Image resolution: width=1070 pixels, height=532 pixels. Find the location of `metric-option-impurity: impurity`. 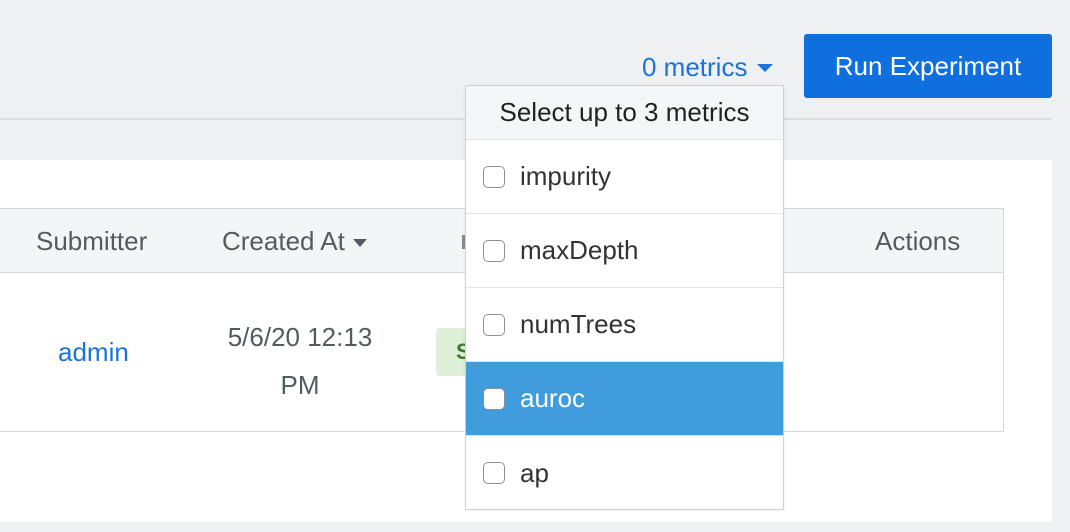

metric-option-impurity: impurity is located at coordinates (624, 177).